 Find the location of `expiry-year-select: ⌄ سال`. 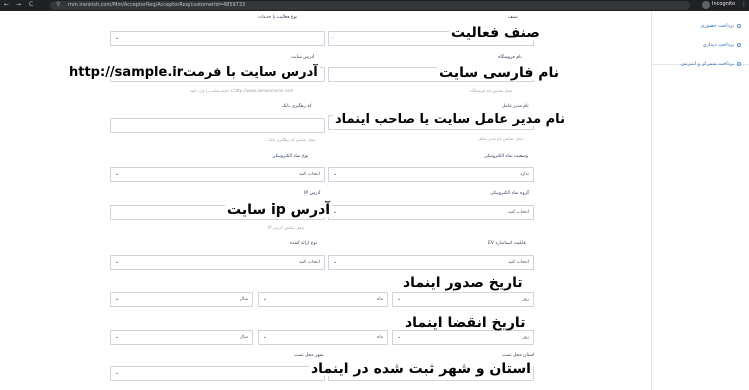

expiry-year-select: ⌄ سال is located at coordinates (181, 337).